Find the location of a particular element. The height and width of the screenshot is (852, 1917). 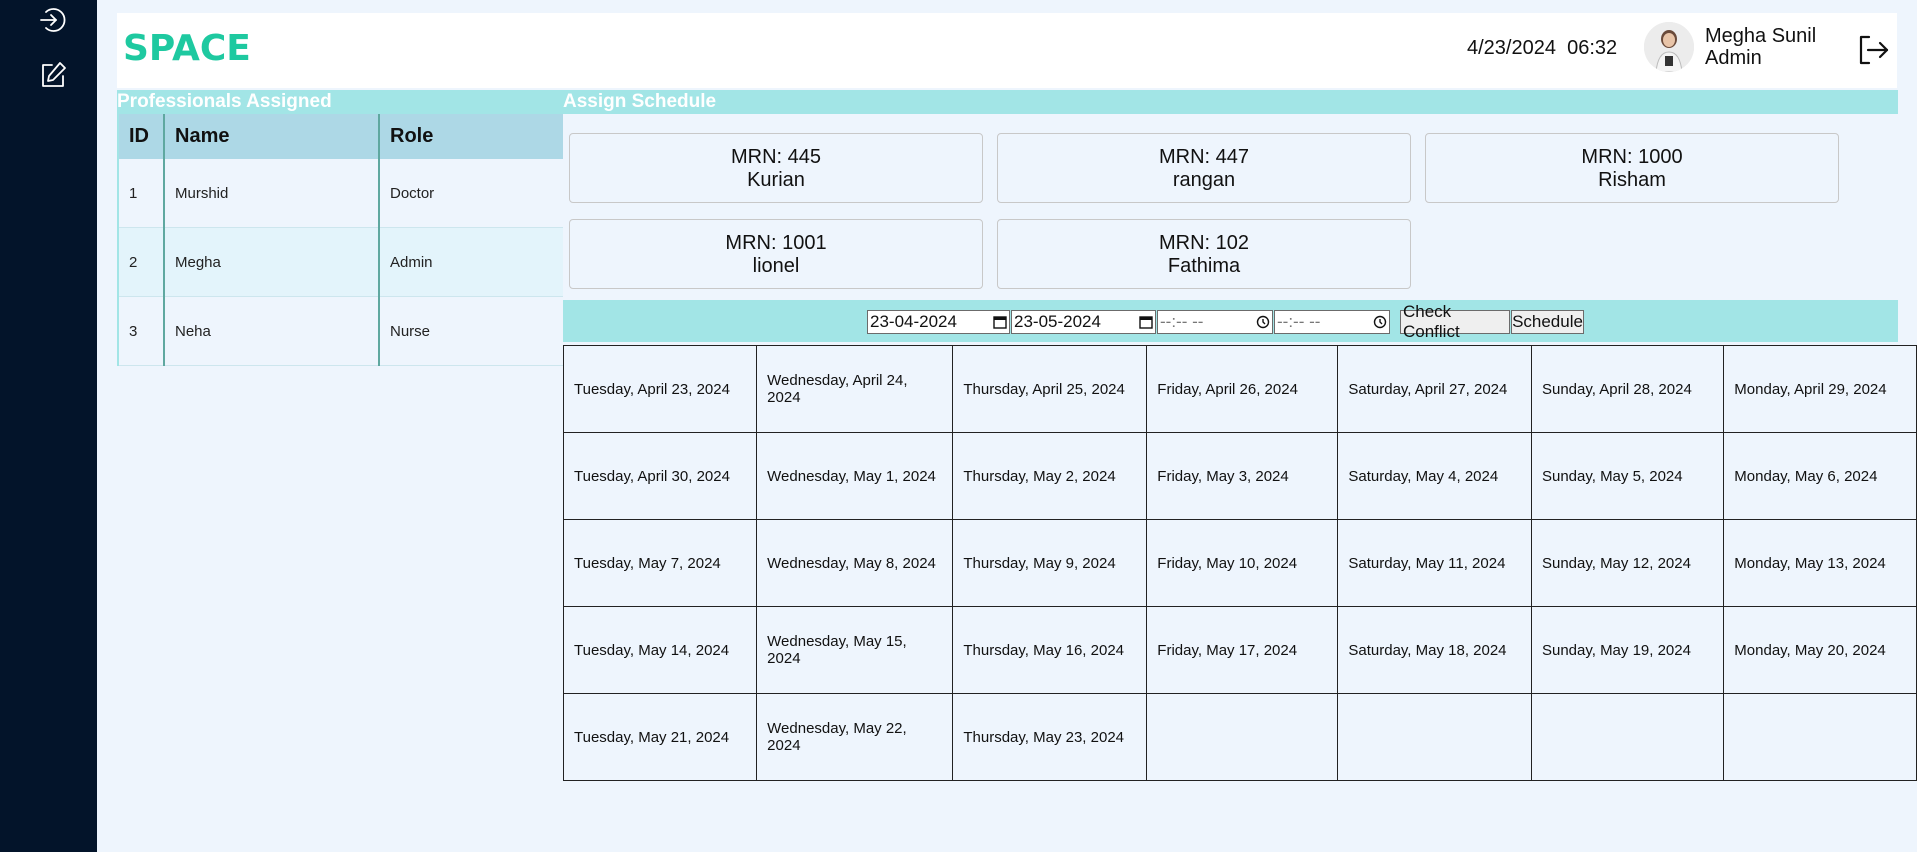

app-logo: SPACE is located at coordinates (190, 49).